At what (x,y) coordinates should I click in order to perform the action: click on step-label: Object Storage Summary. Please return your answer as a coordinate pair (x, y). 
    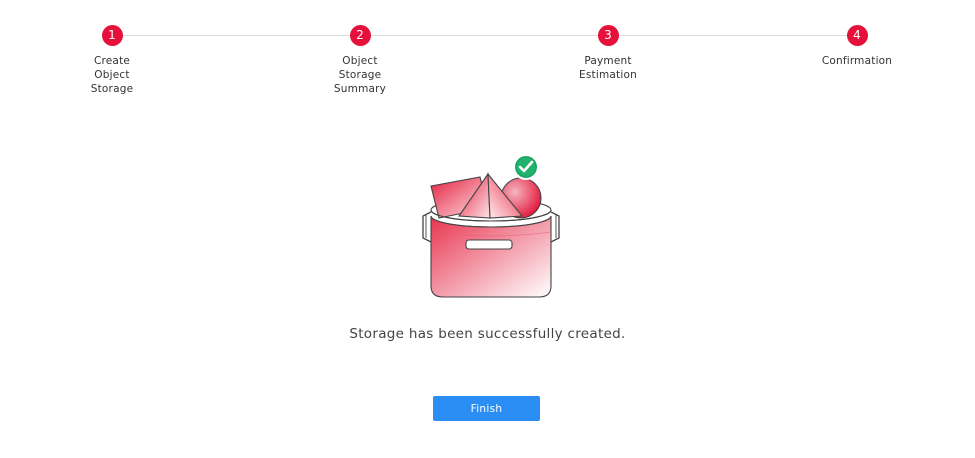
    Looking at the image, I should click on (360, 75).